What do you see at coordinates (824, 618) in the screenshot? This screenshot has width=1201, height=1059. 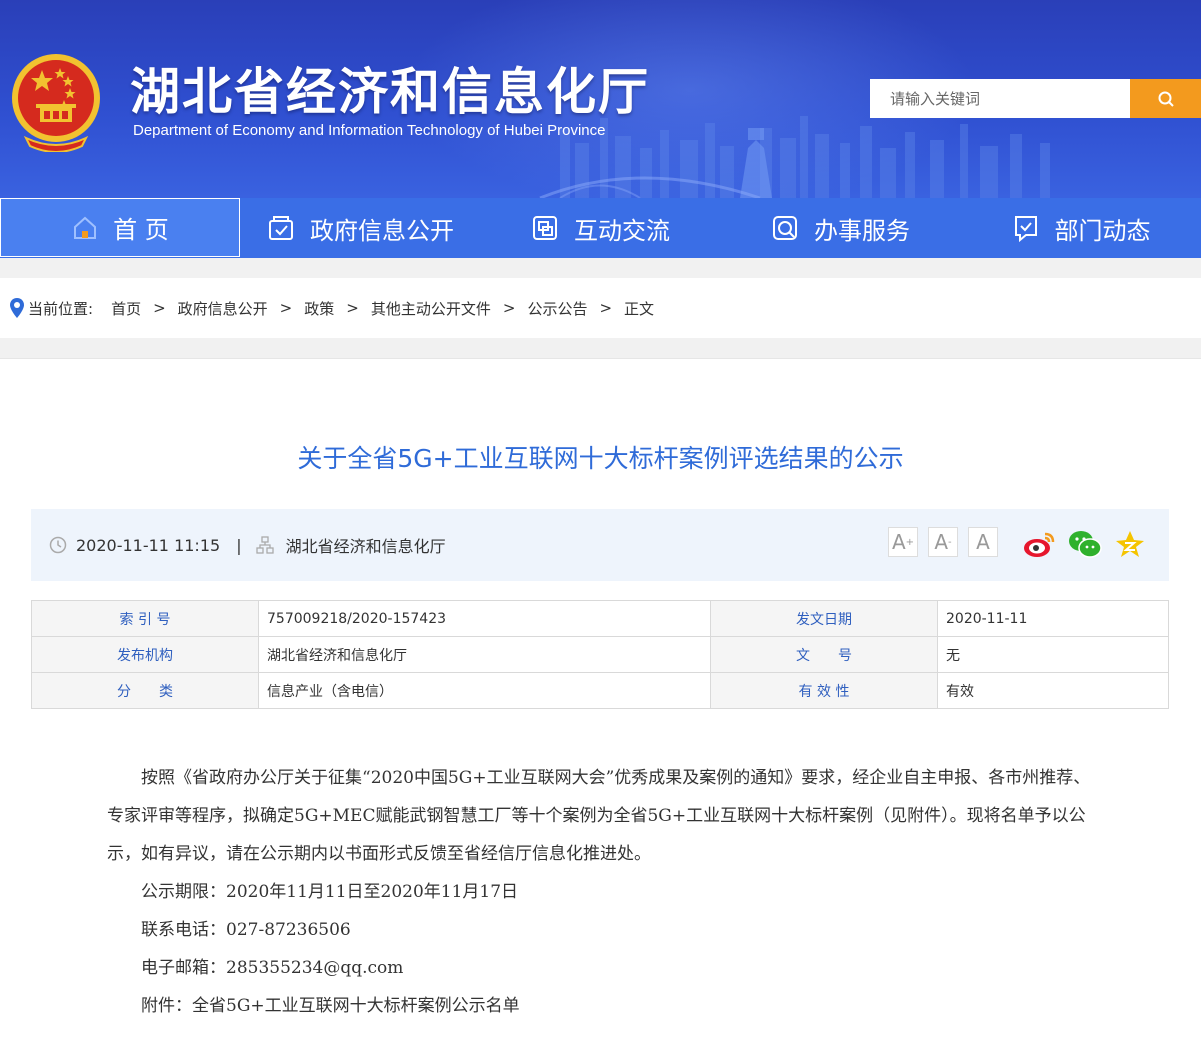 I see `info-key: 发文日期` at bounding box center [824, 618].